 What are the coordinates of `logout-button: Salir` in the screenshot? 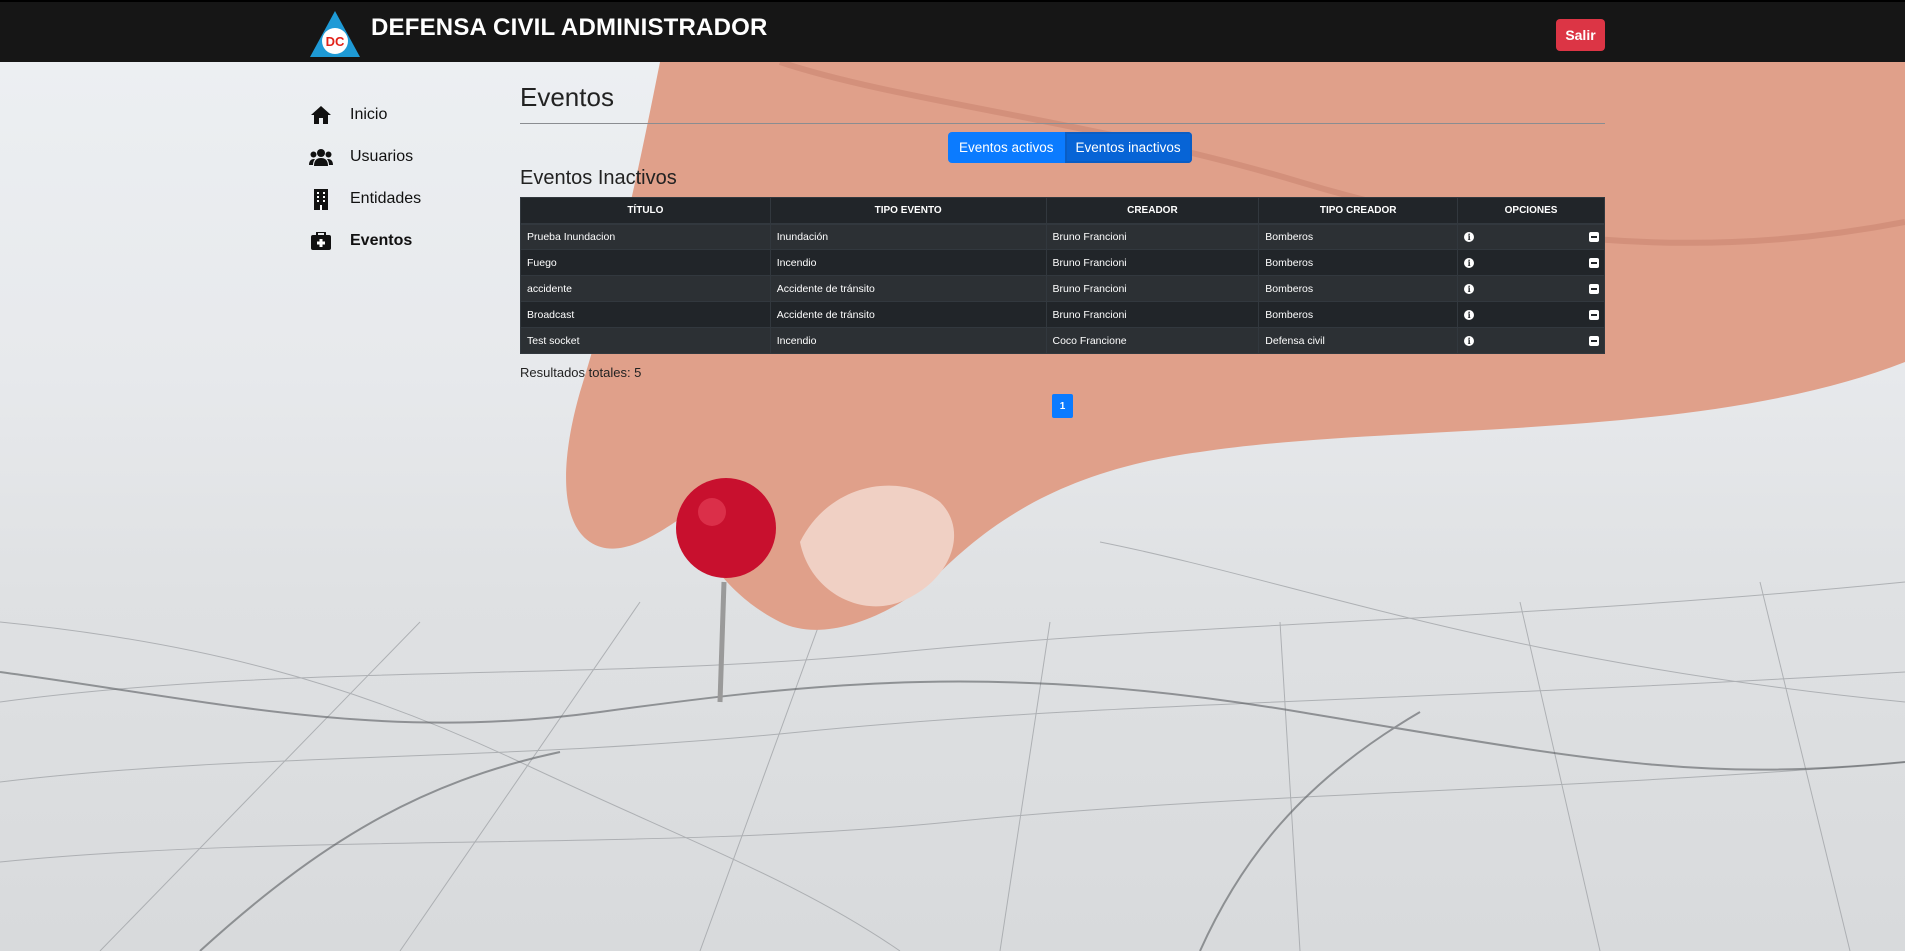 It's located at (1580, 35).